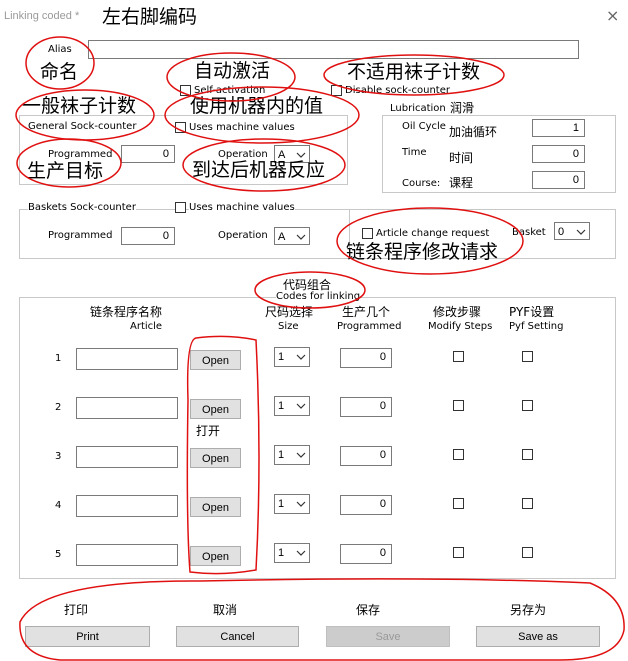 Image resolution: width=628 pixels, height=661 pixels. What do you see at coordinates (58, 407) in the screenshot?
I see `row-number: 2` at bounding box center [58, 407].